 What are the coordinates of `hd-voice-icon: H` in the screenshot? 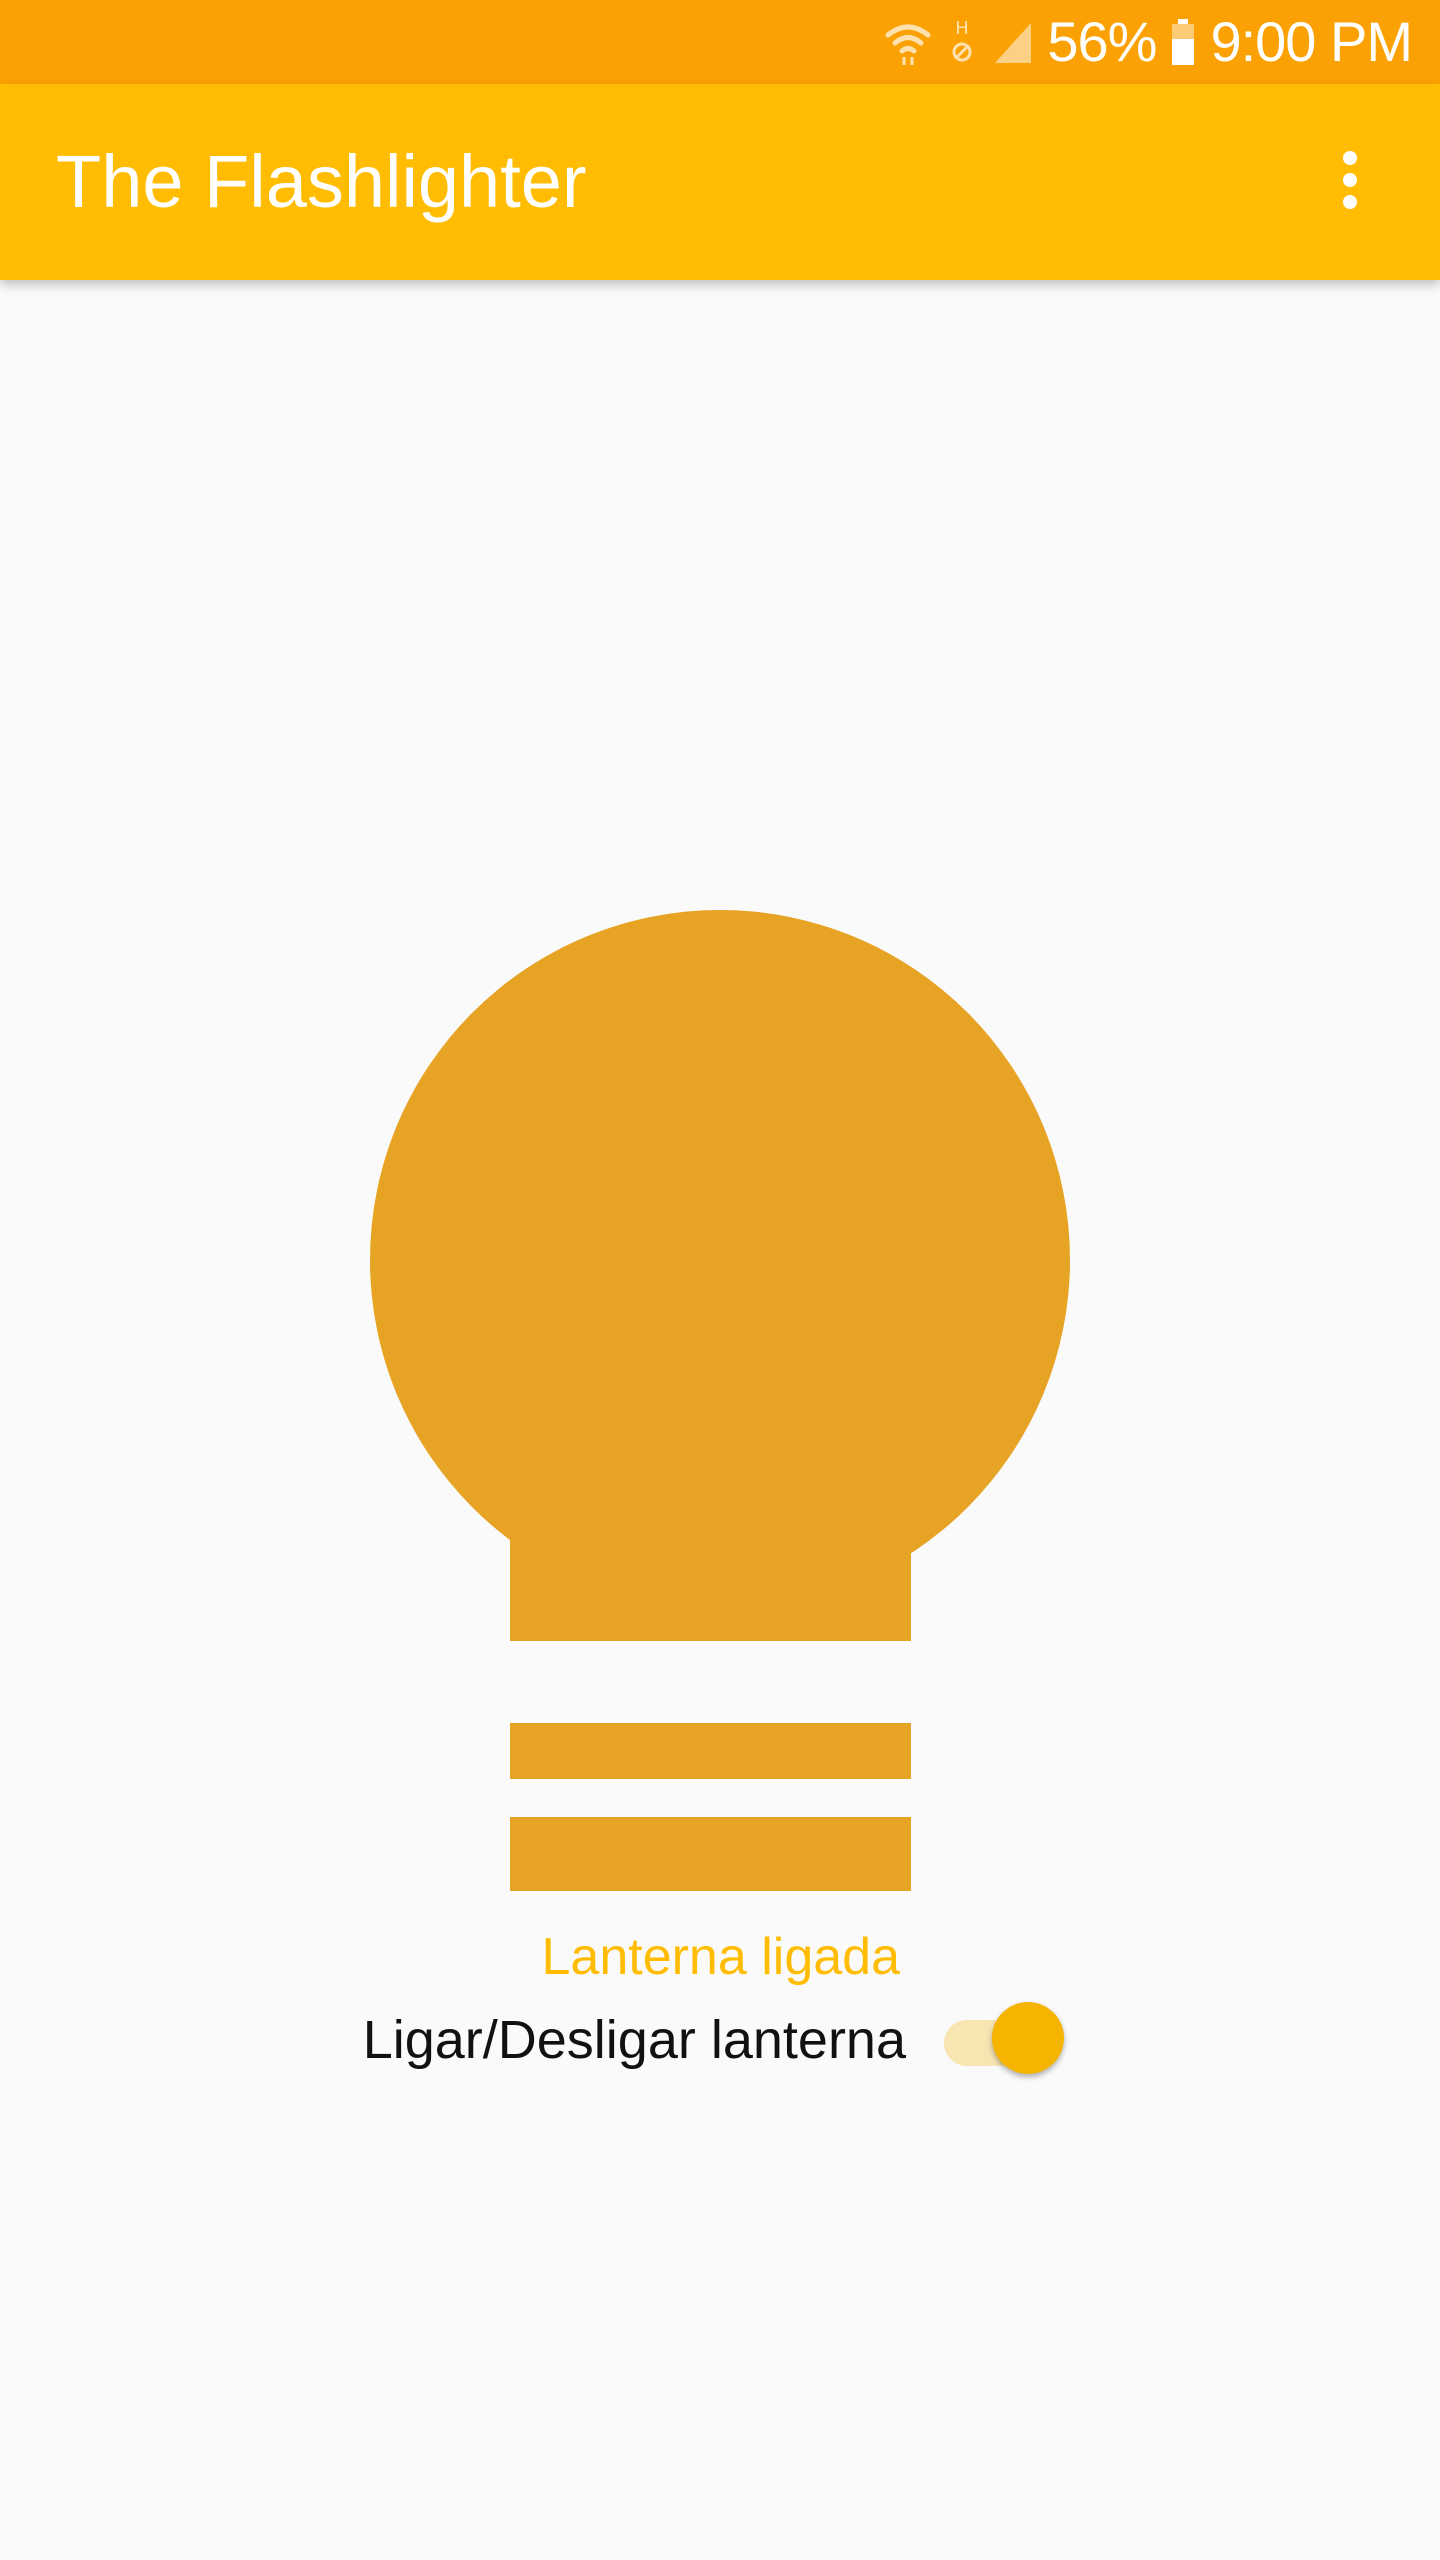 It's located at (962, 42).